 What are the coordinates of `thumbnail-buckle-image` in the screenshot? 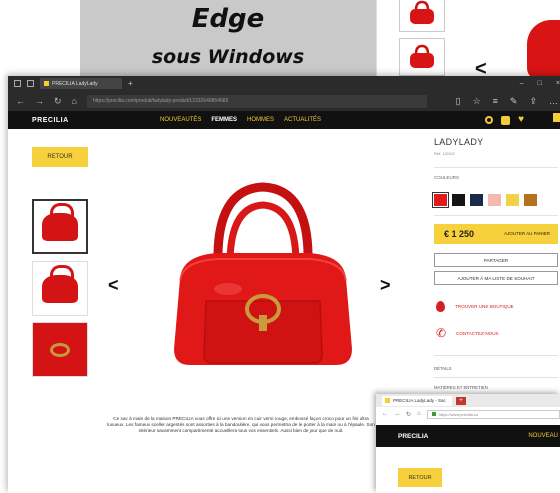 It's located at (60, 349).